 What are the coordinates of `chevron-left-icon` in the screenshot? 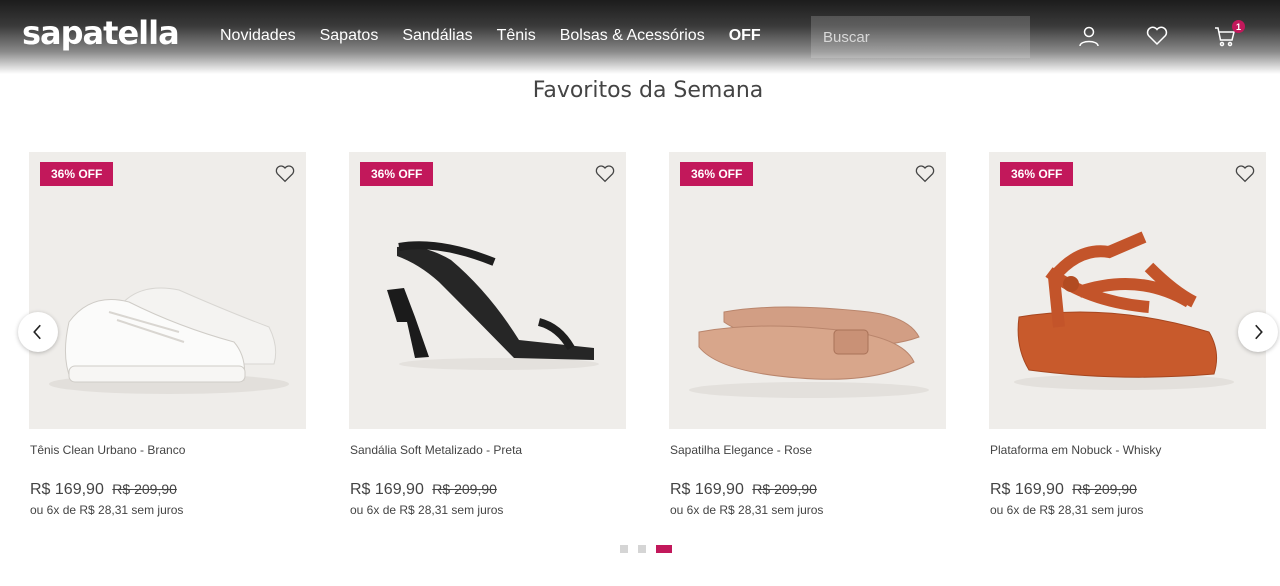 It's located at (37, 332).